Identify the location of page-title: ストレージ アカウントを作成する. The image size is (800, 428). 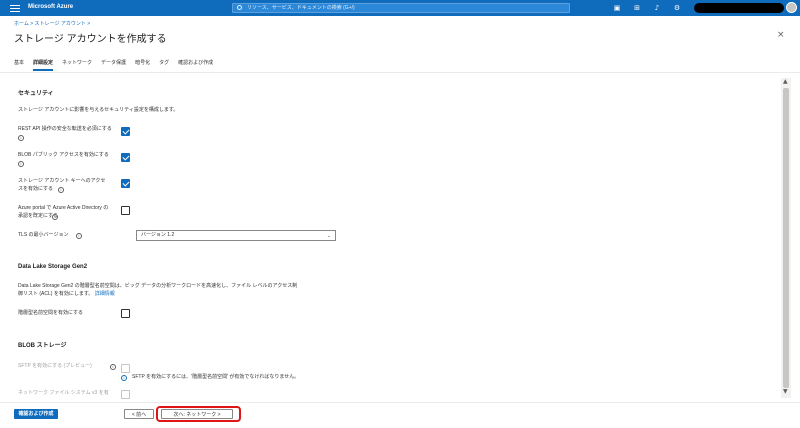
(90, 39).